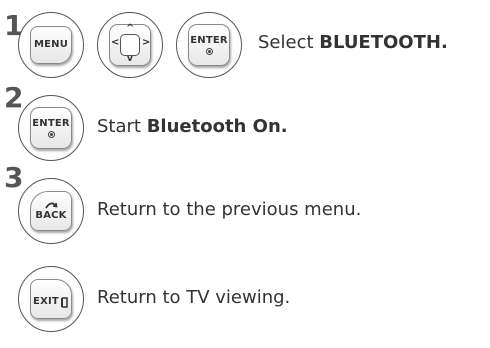 This screenshot has width=490, height=348. I want to click on enter-key-label-1: ENTER, so click(209, 40).